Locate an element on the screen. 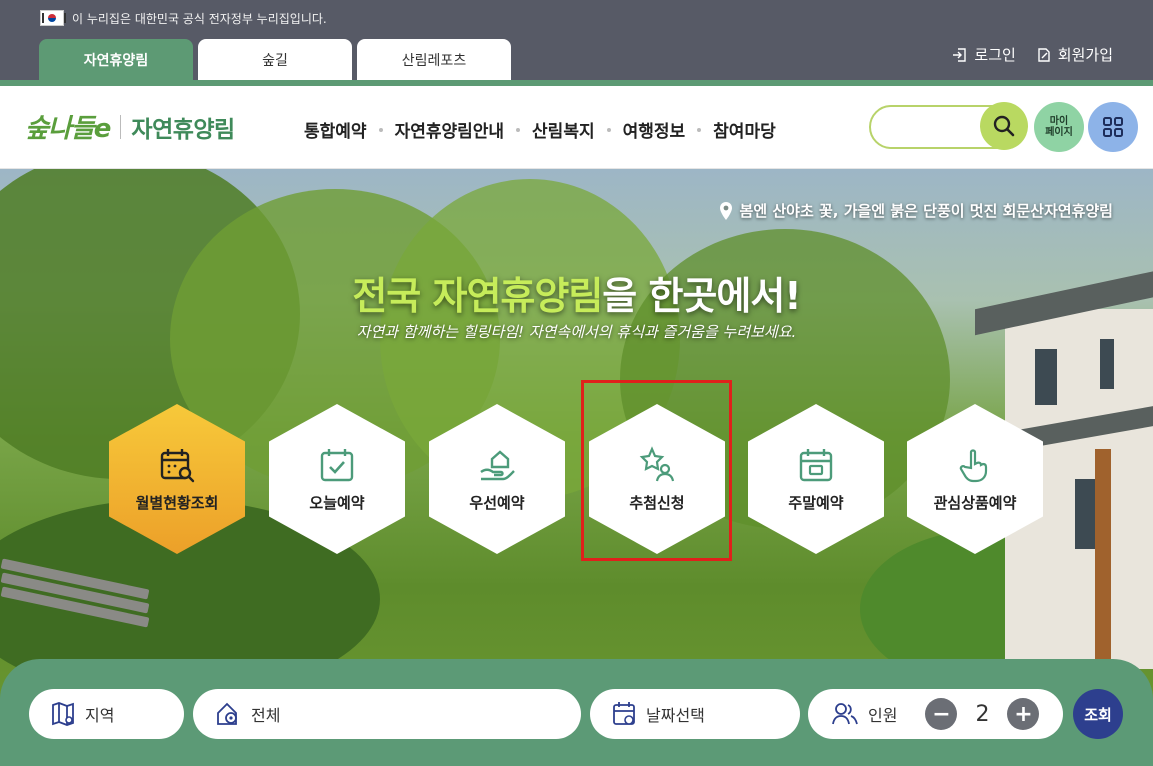  nav-travel-info: 여행정보 is located at coordinates (654, 129).